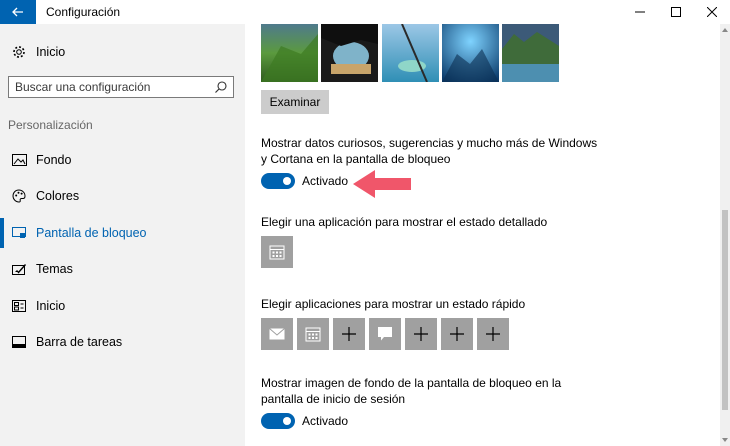  I want to click on mail-icon, so click(277, 334).